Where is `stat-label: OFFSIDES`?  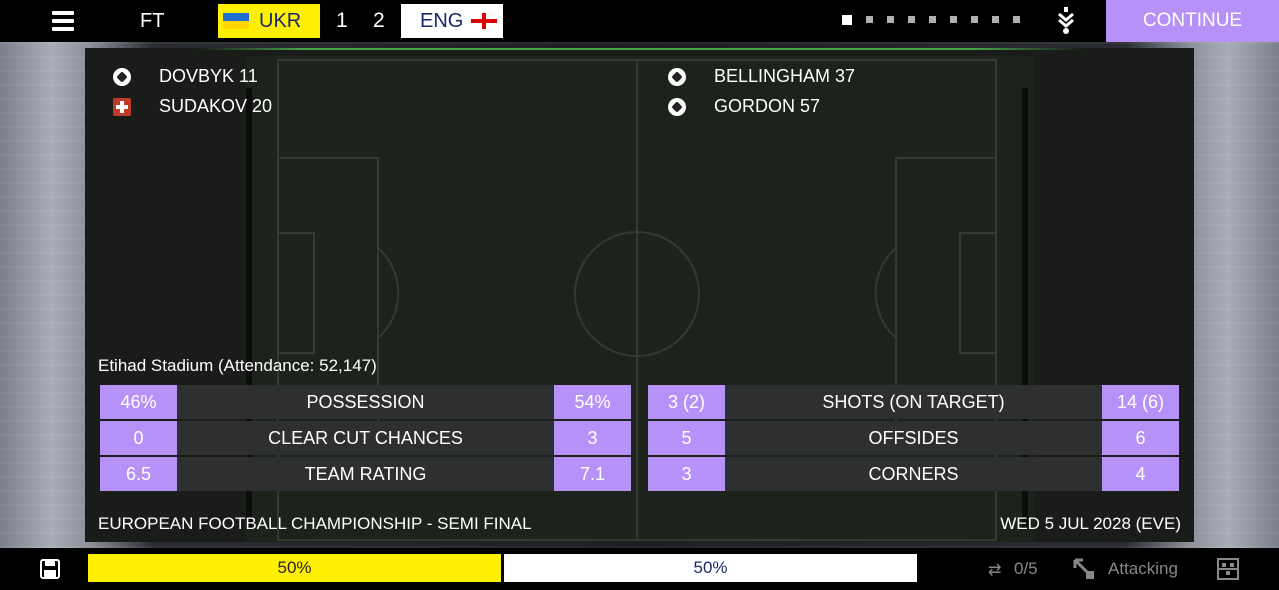
stat-label: OFFSIDES is located at coordinates (913, 438).